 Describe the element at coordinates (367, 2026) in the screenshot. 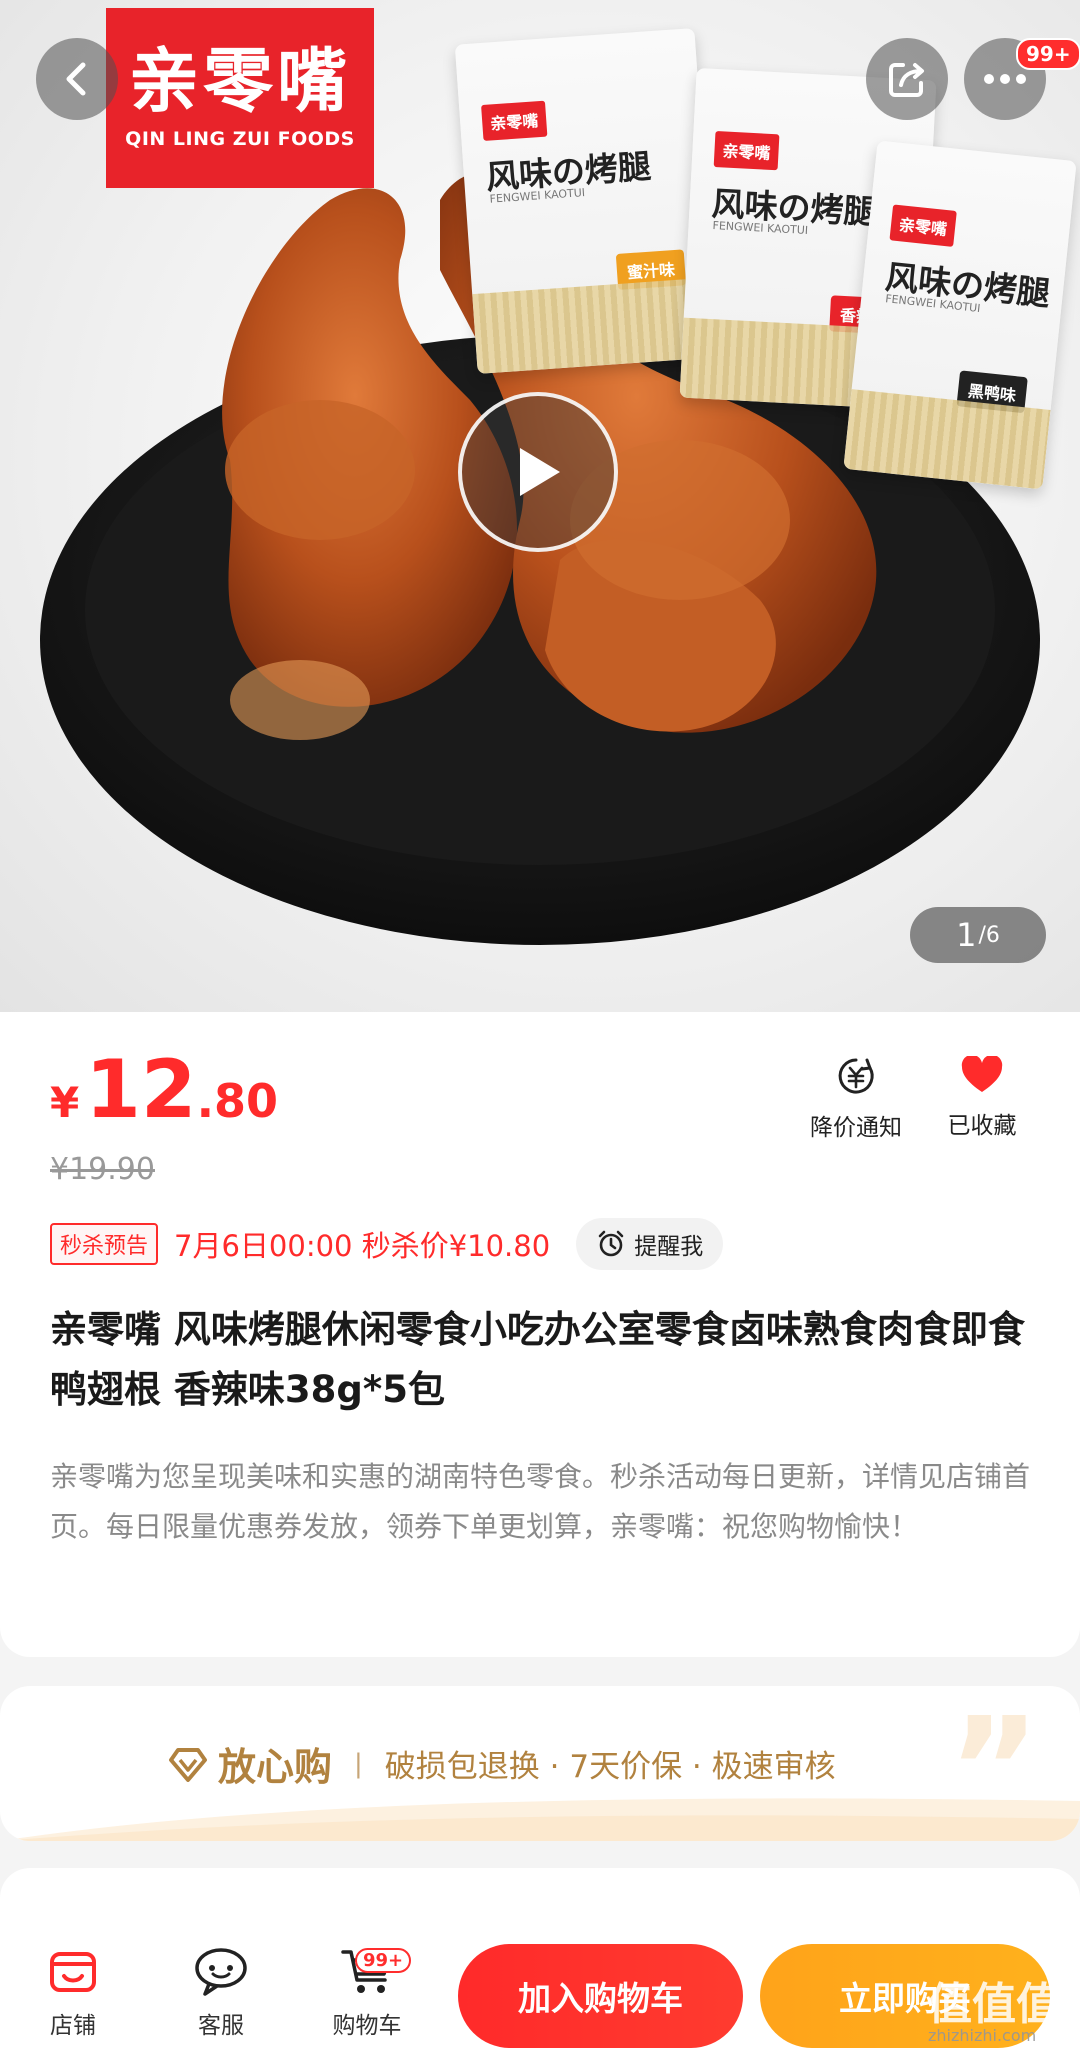

I see `tab-cart-label: 购物车` at that location.